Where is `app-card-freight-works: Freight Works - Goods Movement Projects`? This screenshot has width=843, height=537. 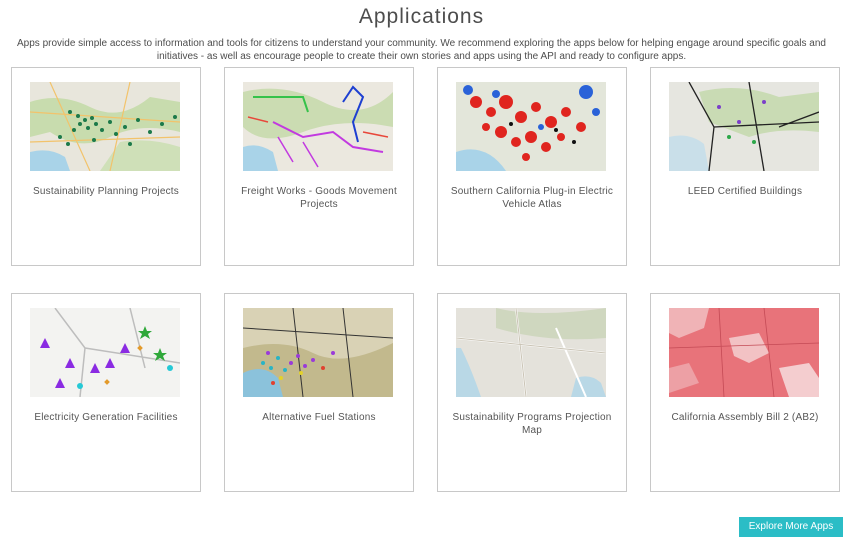
app-card-freight-works: Freight Works - Goods Movement Projects is located at coordinates (319, 166).